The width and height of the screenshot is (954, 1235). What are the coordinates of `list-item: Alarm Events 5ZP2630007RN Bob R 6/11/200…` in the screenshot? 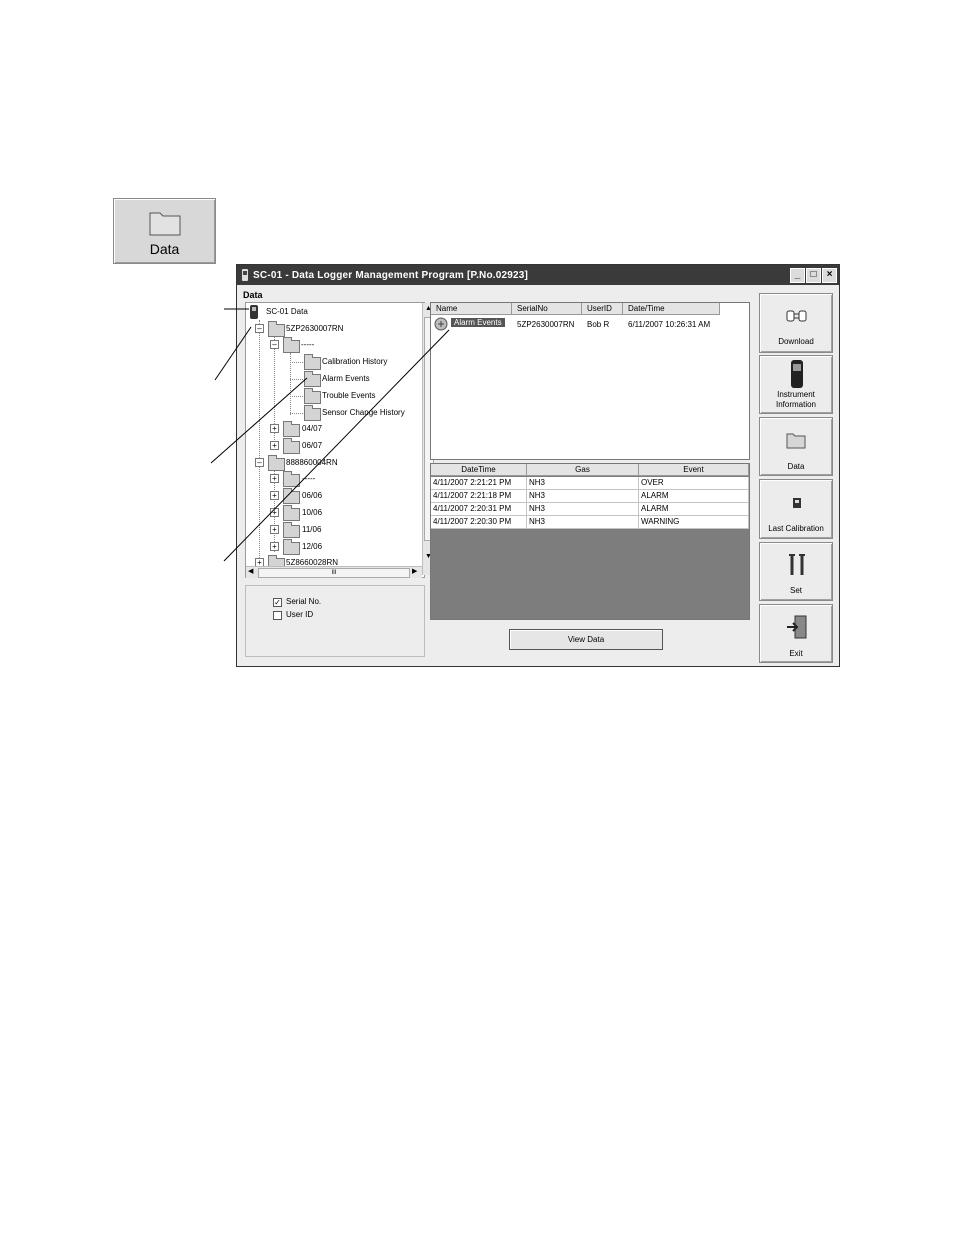 It's located at (590, 323).